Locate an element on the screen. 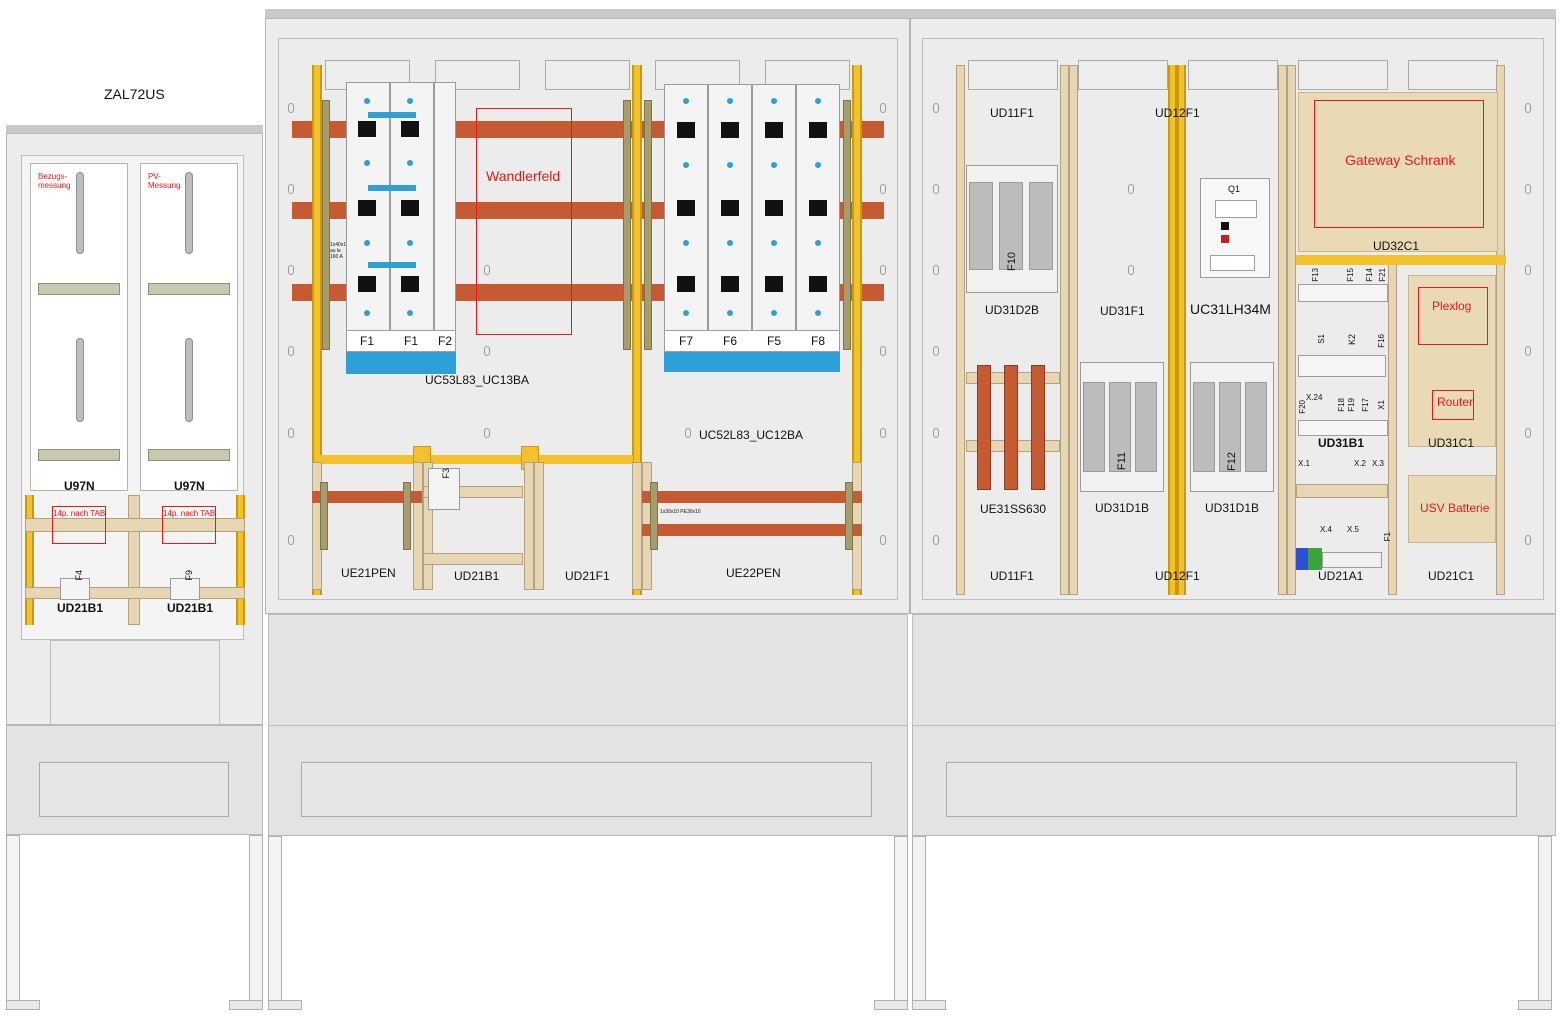 The image size is (1560, 1015). fuse-label: F7 is located at coordinates (686, 341).